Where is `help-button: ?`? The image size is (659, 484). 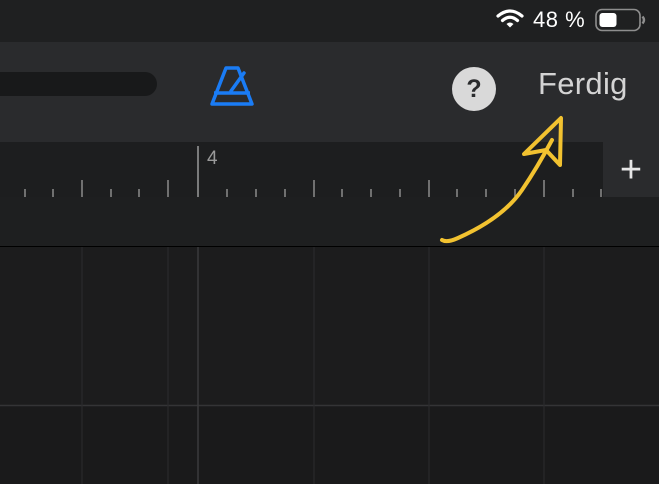
help-button: ? is located at coordinates (474, 89).